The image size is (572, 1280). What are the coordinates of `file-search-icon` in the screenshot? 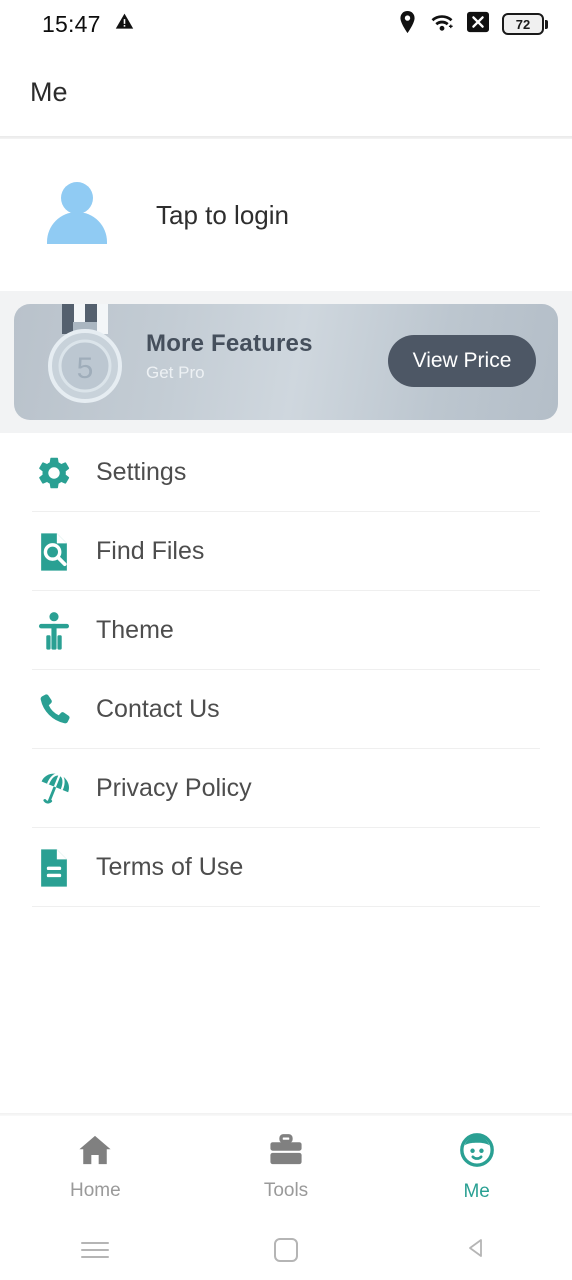 It's located at (54, 552).